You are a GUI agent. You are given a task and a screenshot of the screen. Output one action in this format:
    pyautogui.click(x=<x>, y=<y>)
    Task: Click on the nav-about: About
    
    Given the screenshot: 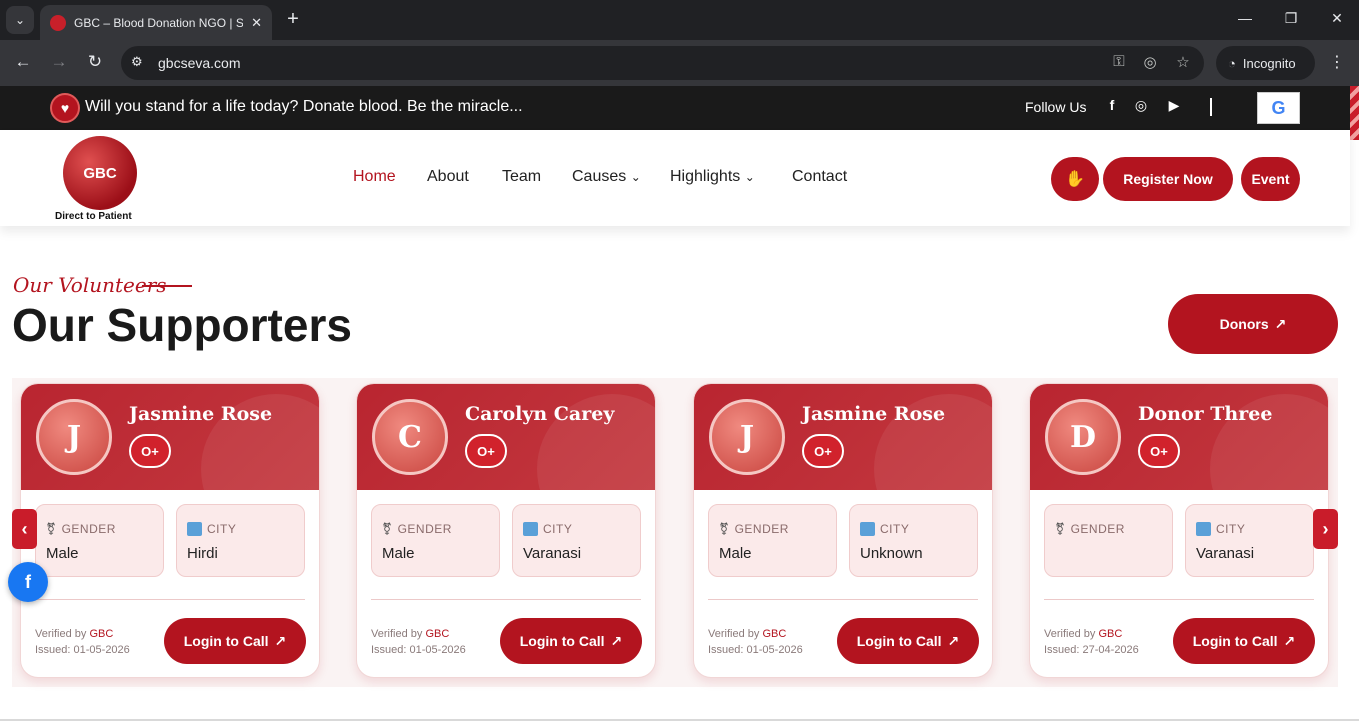 What is the action you would take?
    pyautogui.click(x=448, y=177)
    